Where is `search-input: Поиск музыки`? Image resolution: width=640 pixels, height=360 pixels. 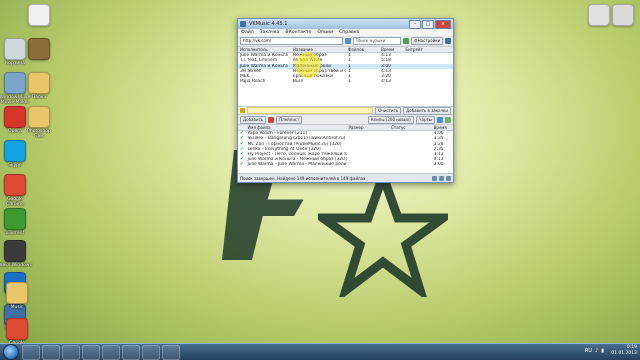
search-input: Поиск музыки is located at coordinates (377, 41).